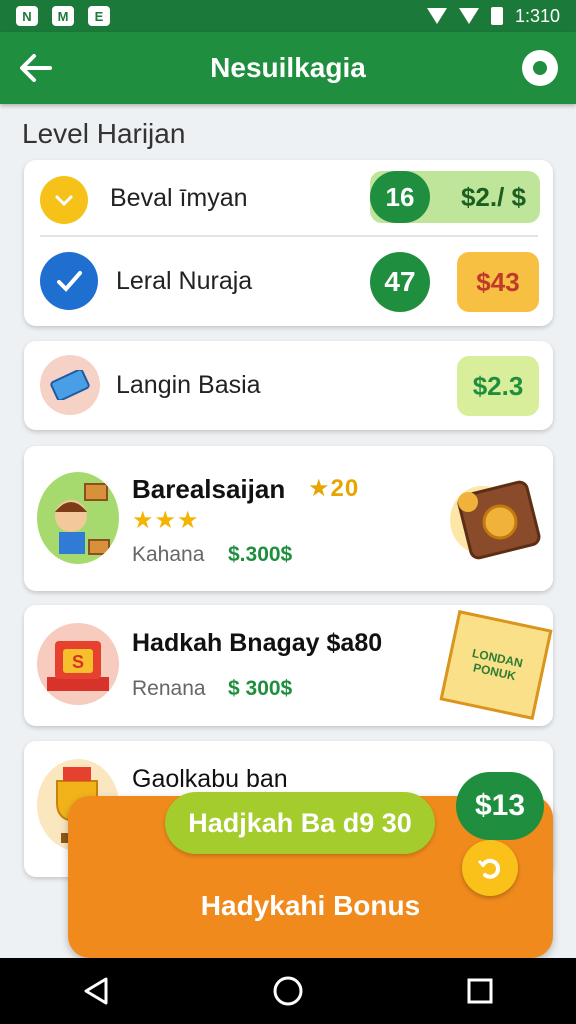 The height and width of the screenshot is (1024, 576). Describe the element at coordinates (540, 68) in the screenshot. I see `location-pin-icon` at that location.